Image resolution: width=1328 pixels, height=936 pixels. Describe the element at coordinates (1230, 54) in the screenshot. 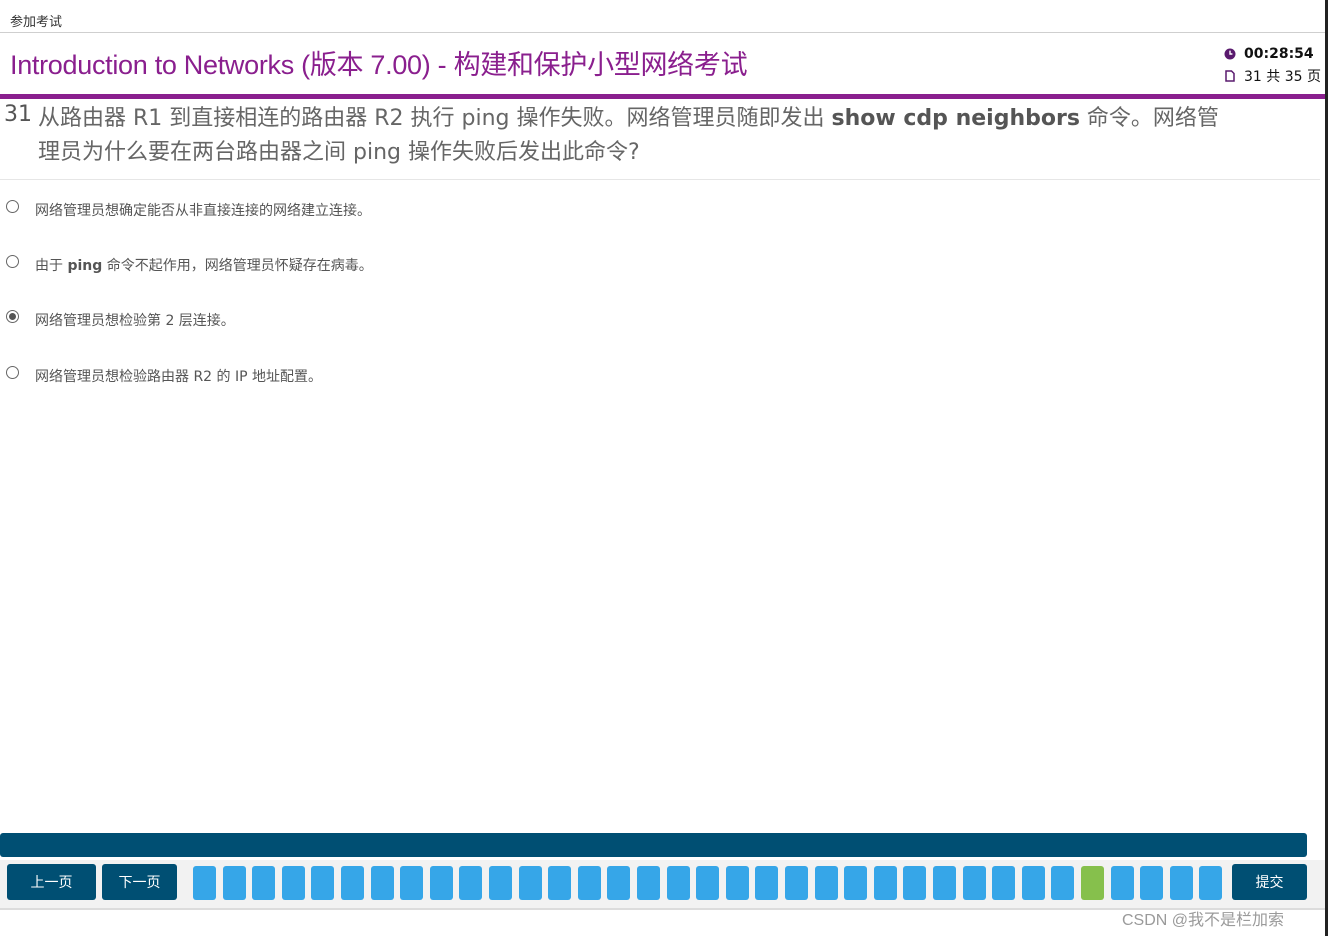

I see `clock-icon` at that location.